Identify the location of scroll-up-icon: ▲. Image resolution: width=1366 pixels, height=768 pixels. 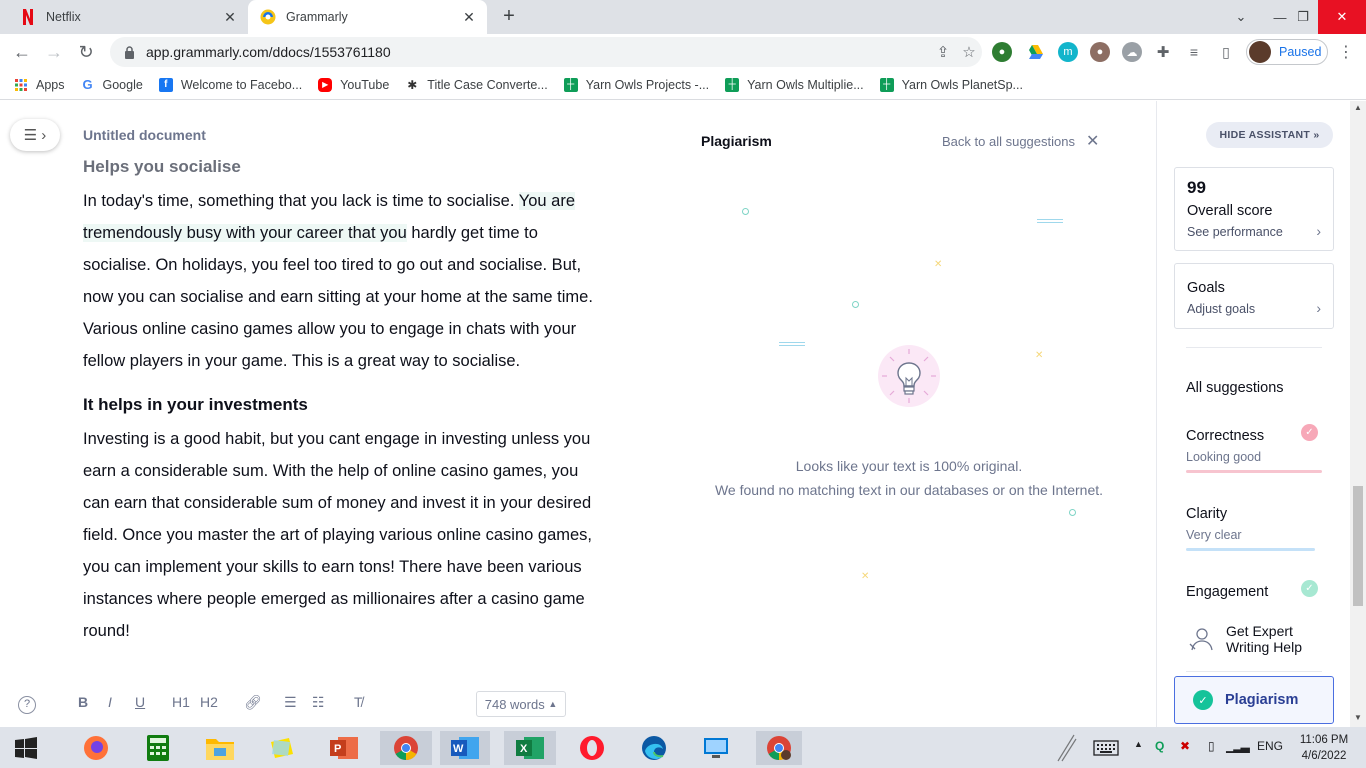
(1358, 107).